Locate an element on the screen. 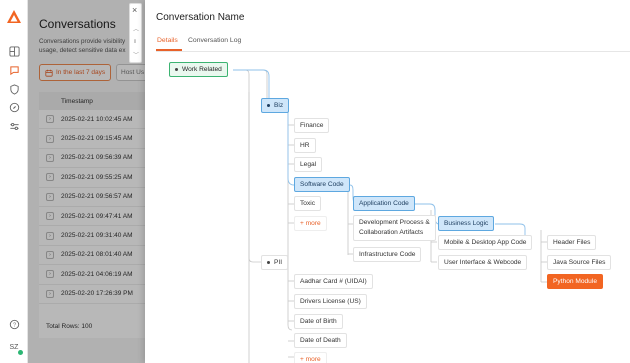 The image size is (630, 363). node-label: Biz is located at coordinates (279, 105).